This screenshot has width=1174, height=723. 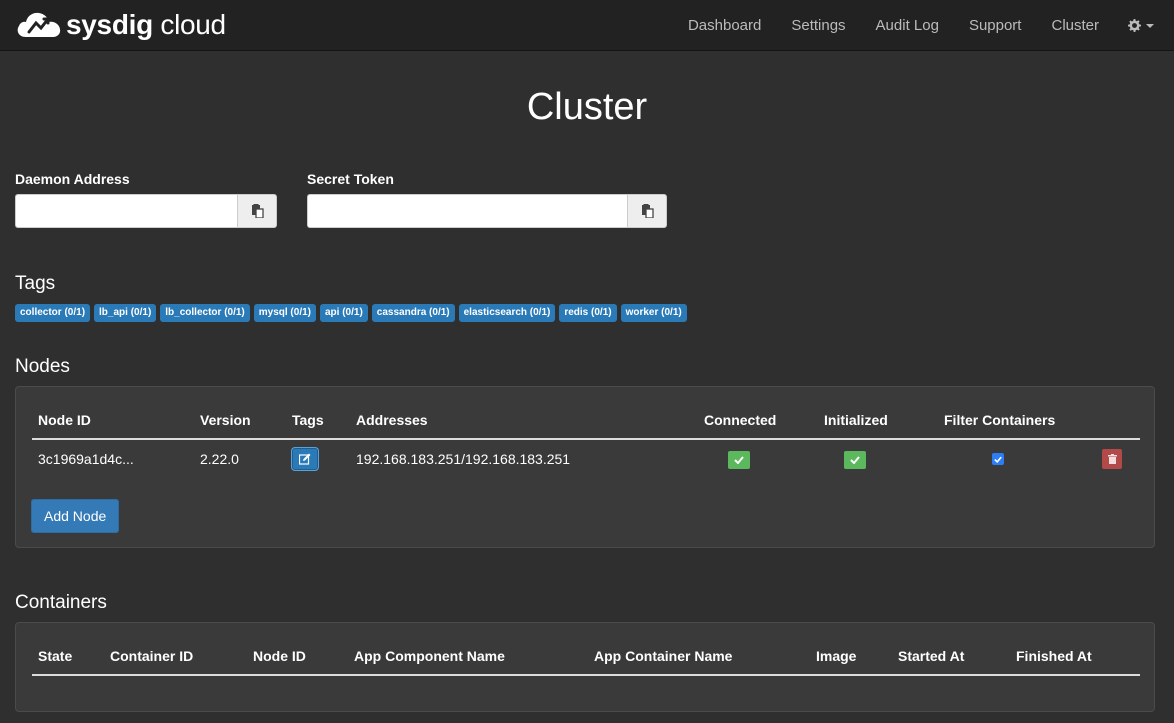 I want to click on secret-token-group, so click(x=487, y=211).